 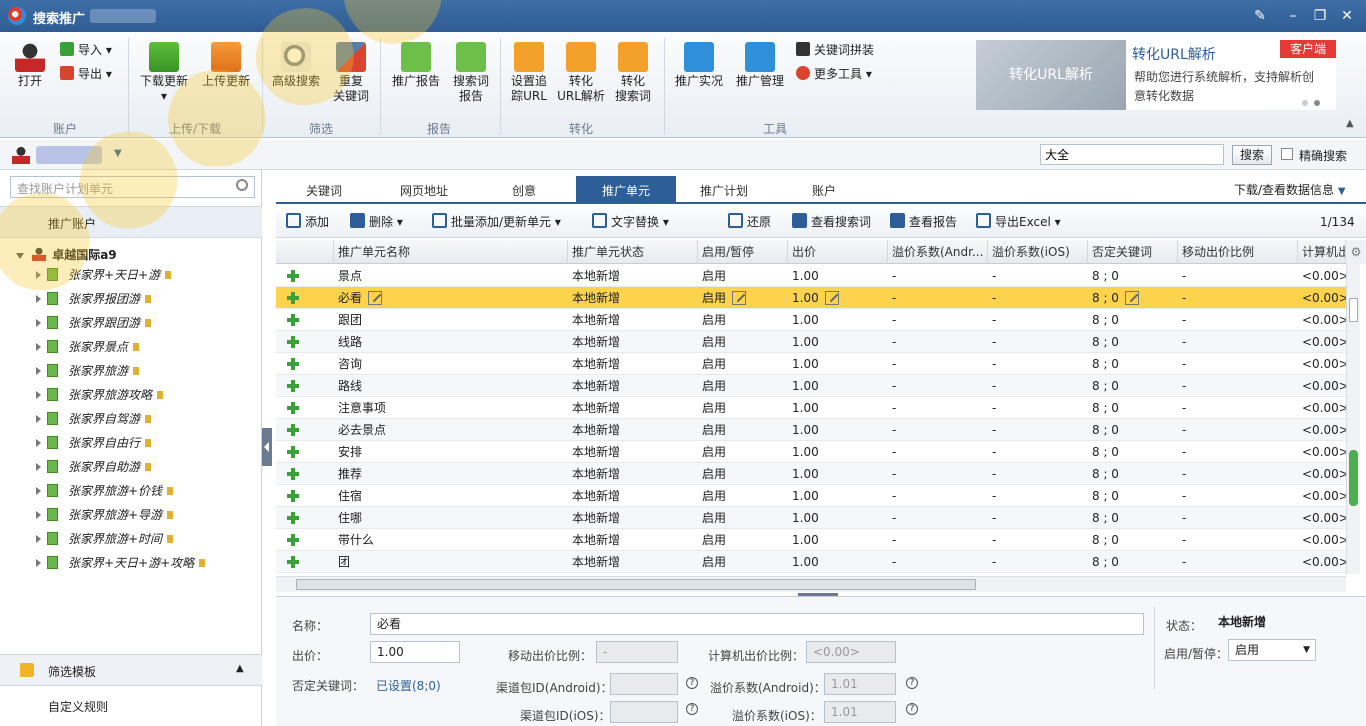 I want to click on account-selector-blurred, so click(x=69, y=155).